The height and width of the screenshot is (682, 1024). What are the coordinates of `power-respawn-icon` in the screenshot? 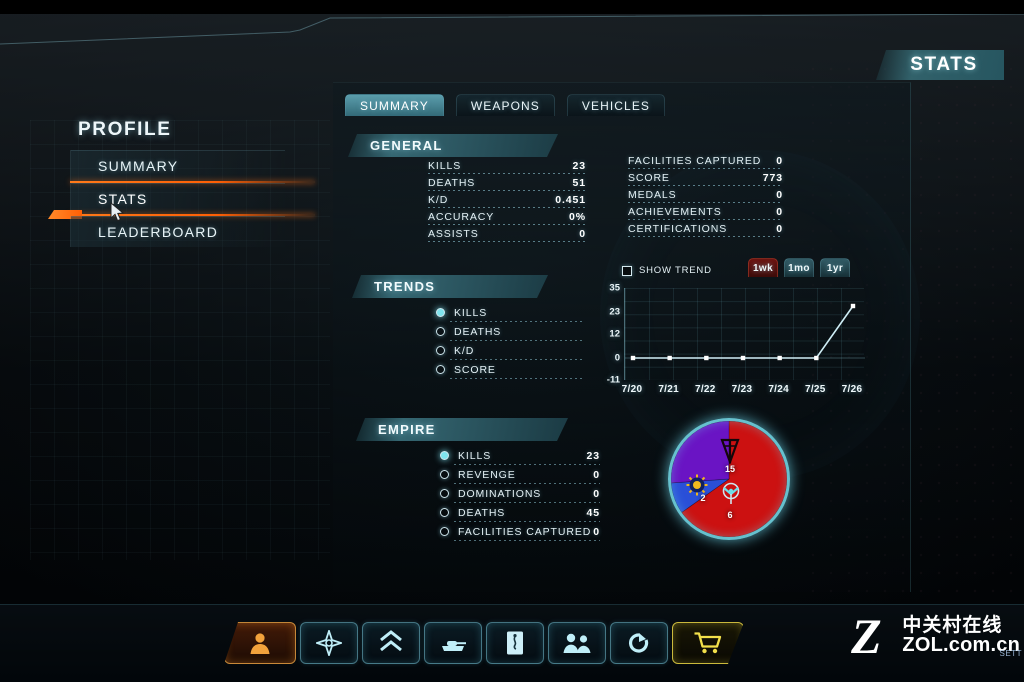 It's located at (639, 643).